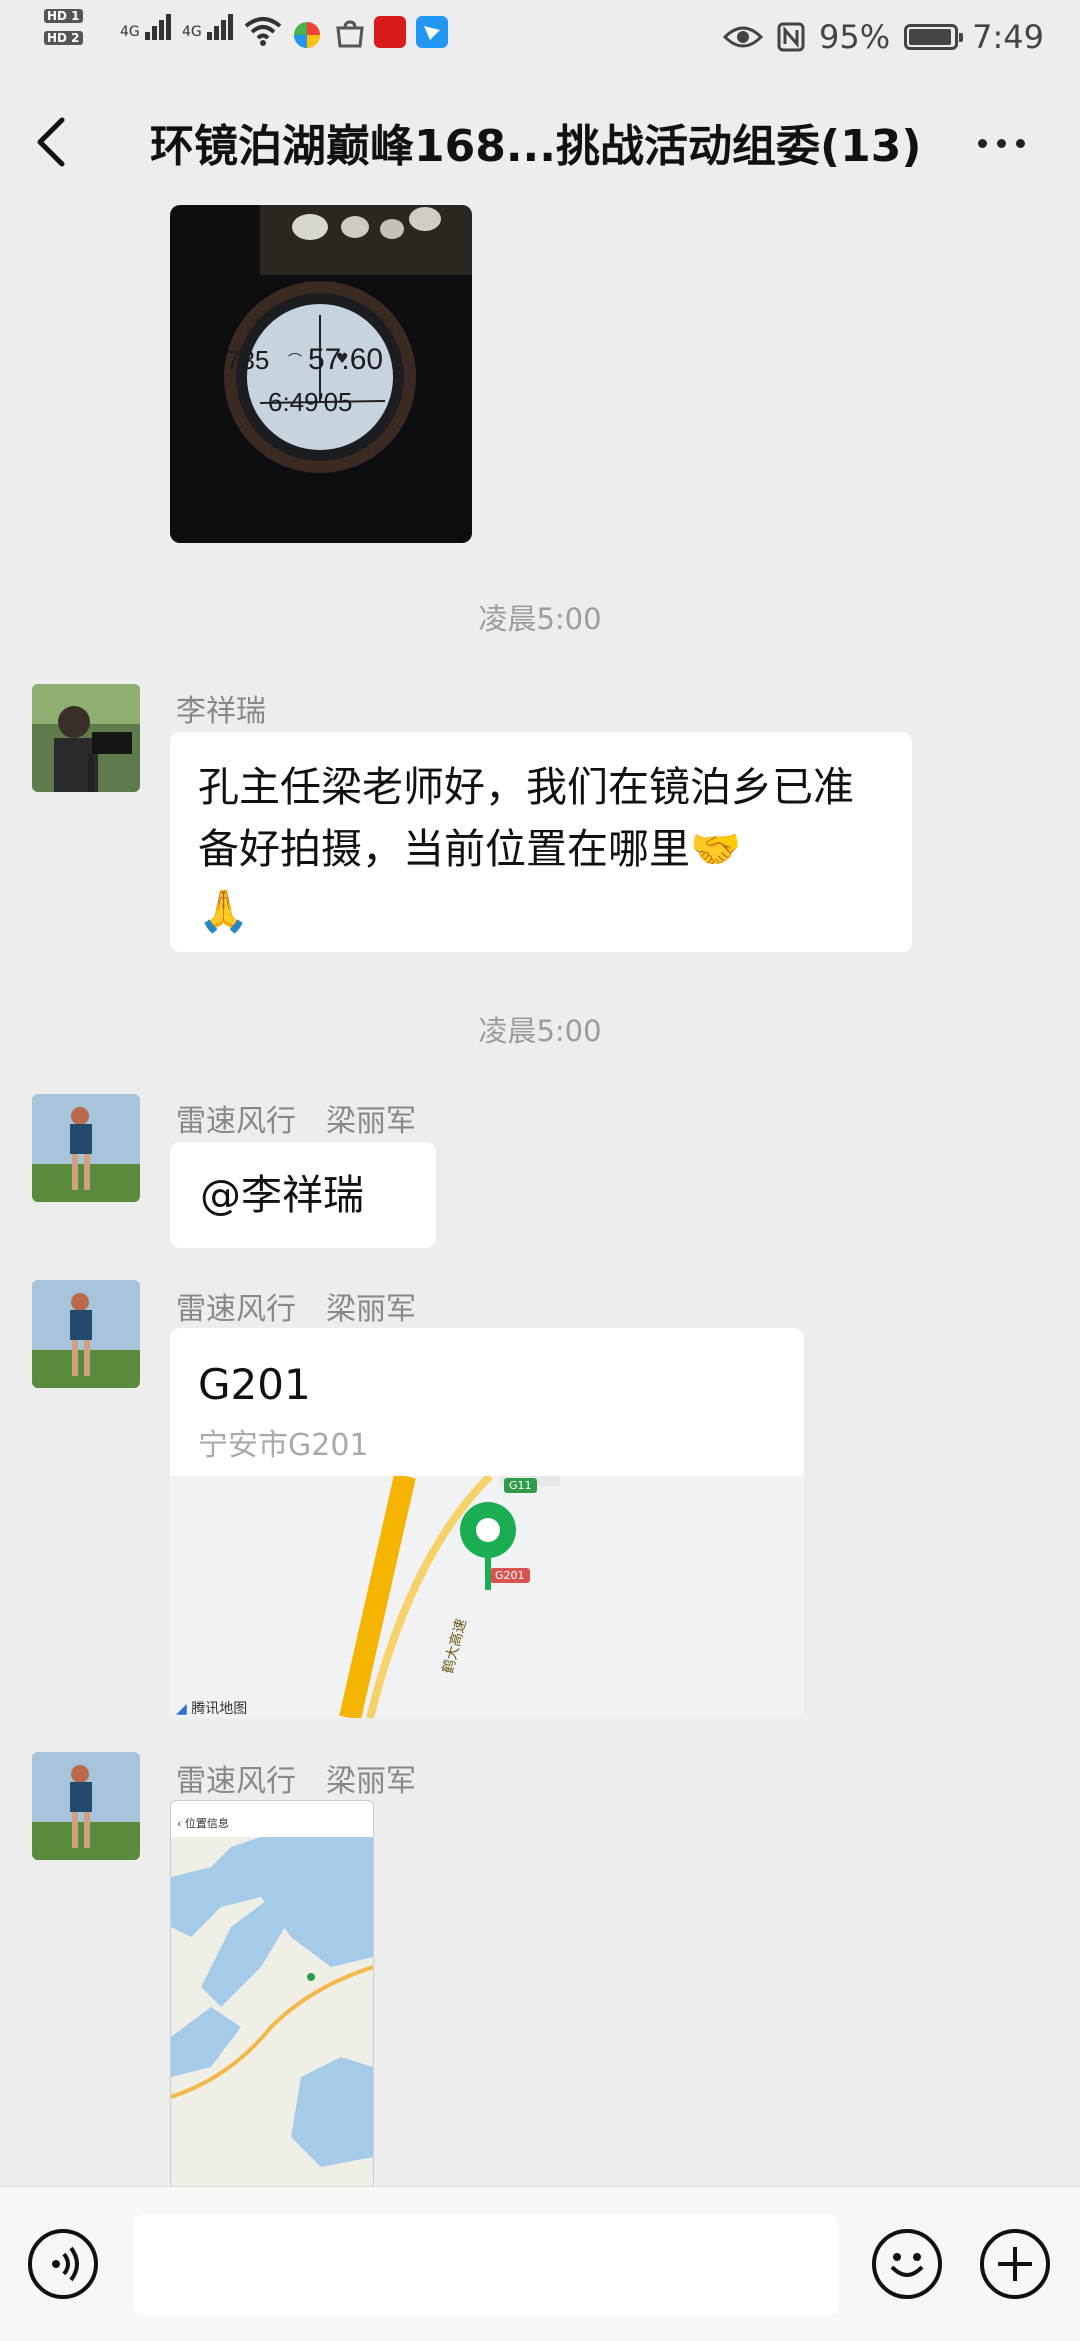 The image size is (1080, 2341). I want to click on message-text: @李祥瑞, so click(282, 1195).